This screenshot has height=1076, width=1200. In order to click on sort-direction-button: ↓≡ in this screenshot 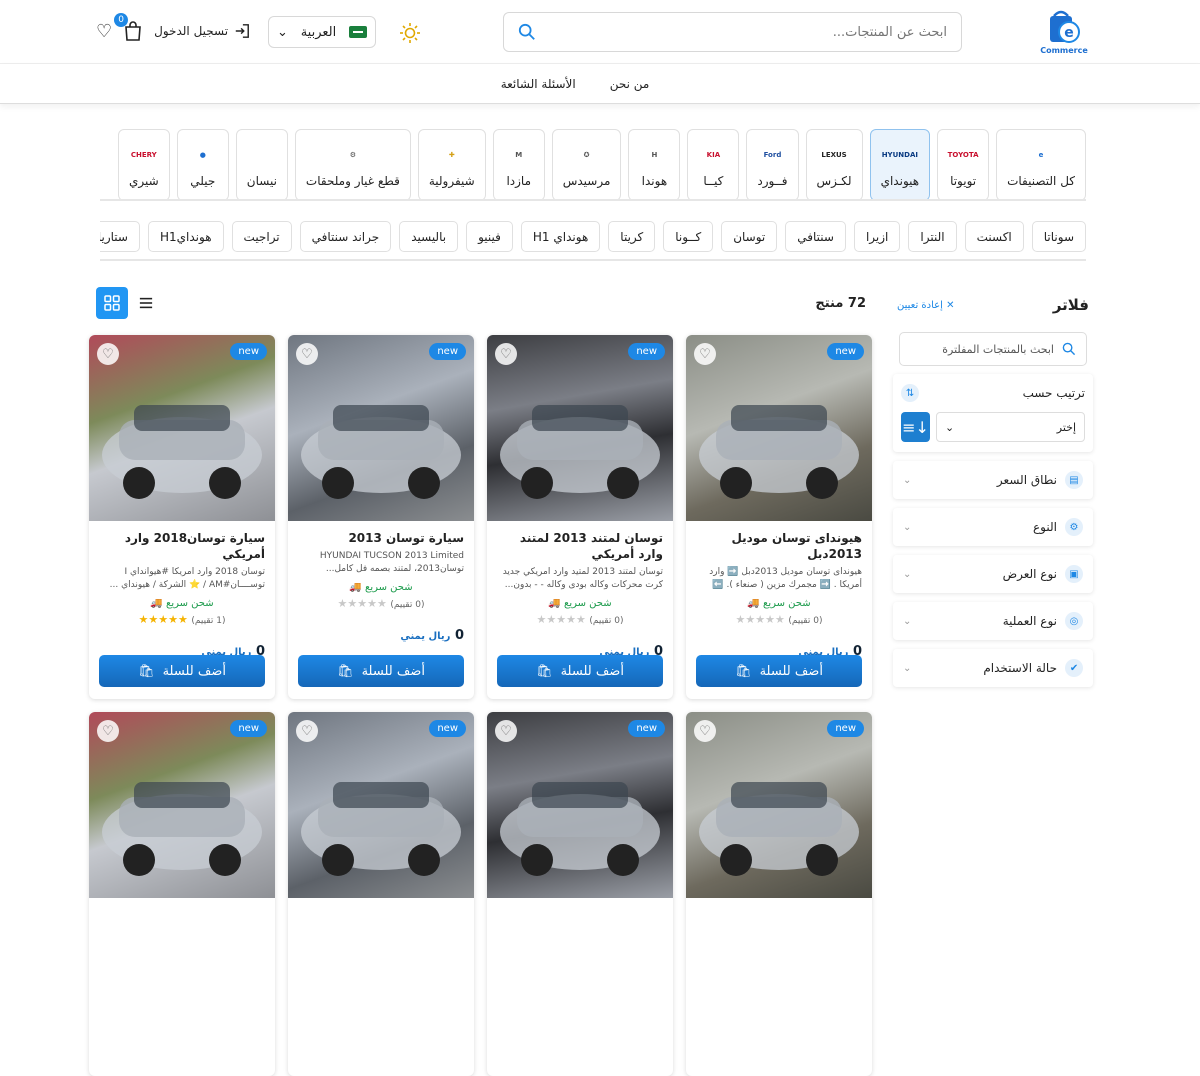, I will do `click(915, 427)`.